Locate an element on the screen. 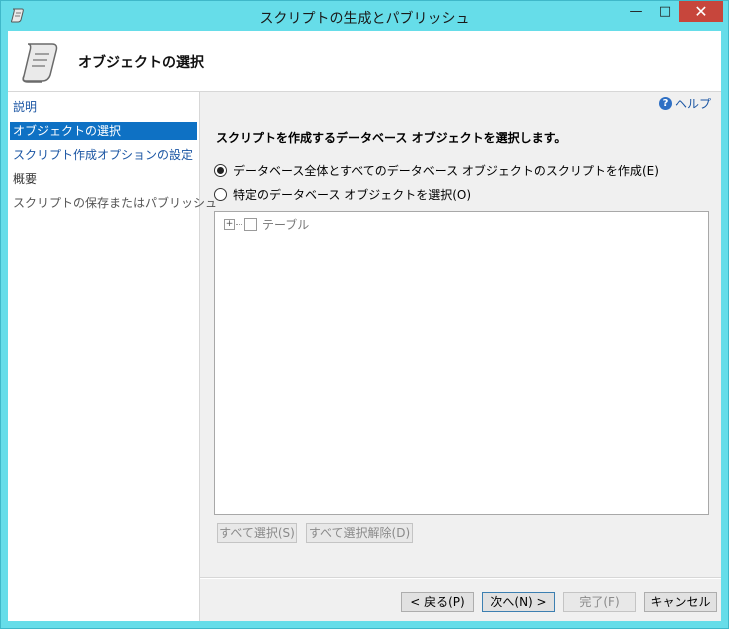 This screenshot has width=729, height=629. title-bar: スクリプトの生成とパブリッシュ — □ ✕ is located at coordinates (364, 16).